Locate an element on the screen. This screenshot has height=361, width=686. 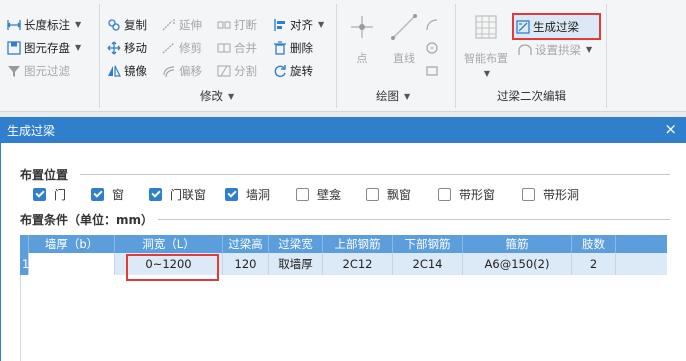
stirrup-cell: A6@150(2) is located at coordinates (517, 264).